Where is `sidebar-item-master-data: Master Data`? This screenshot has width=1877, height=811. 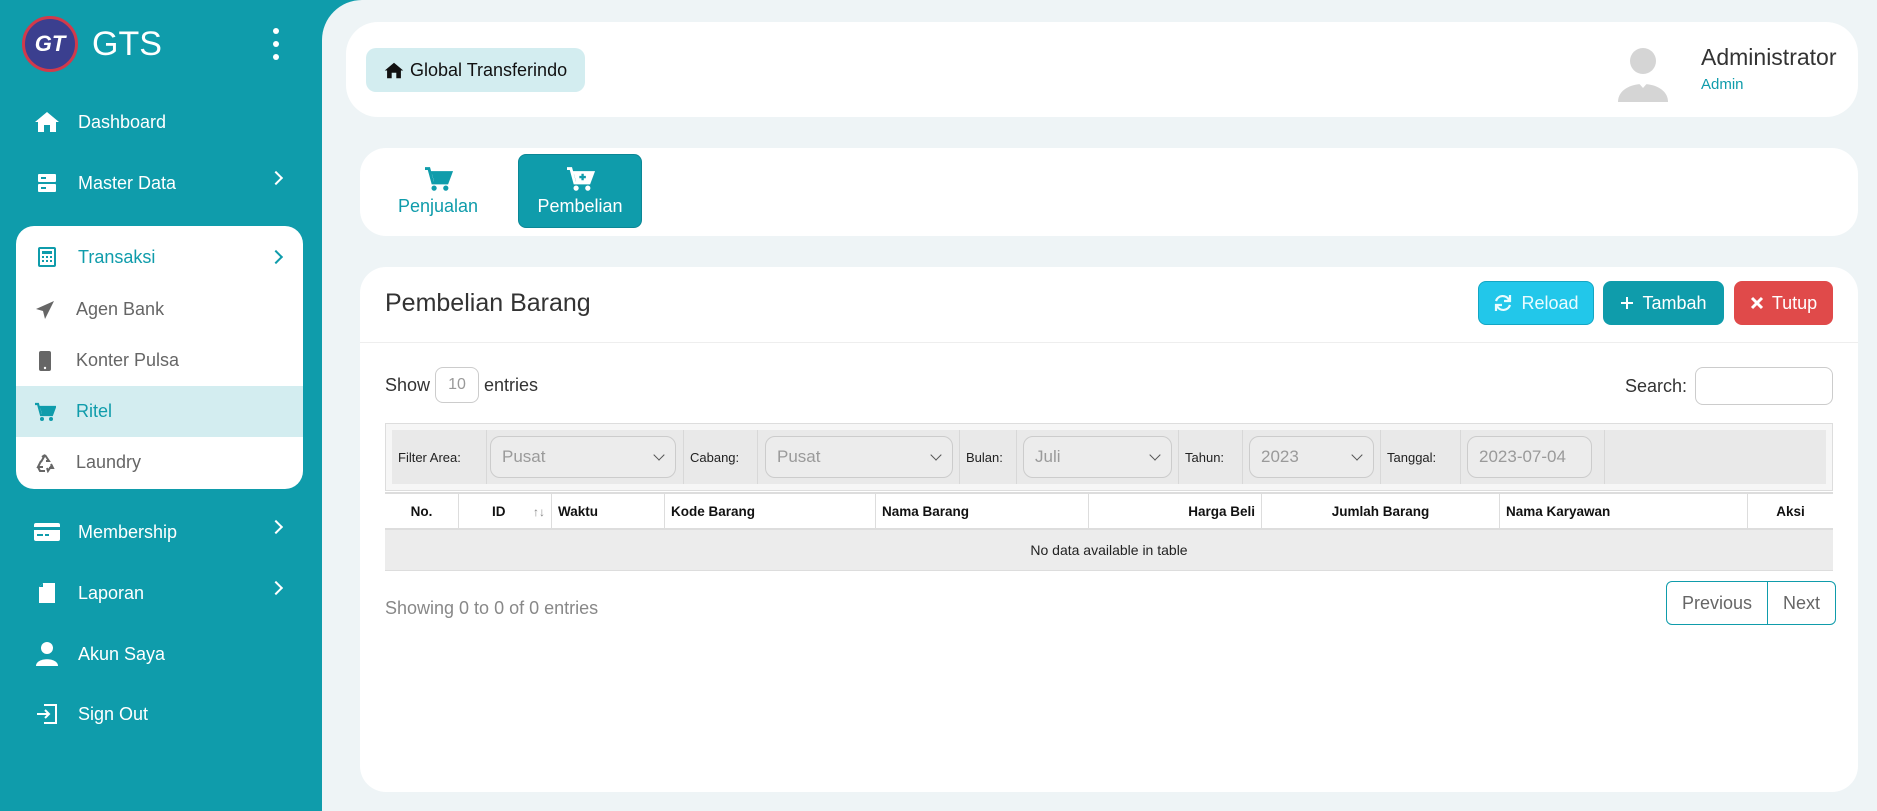 sidebar-item-master-data: Master Data is located at coordinates (159, 183).